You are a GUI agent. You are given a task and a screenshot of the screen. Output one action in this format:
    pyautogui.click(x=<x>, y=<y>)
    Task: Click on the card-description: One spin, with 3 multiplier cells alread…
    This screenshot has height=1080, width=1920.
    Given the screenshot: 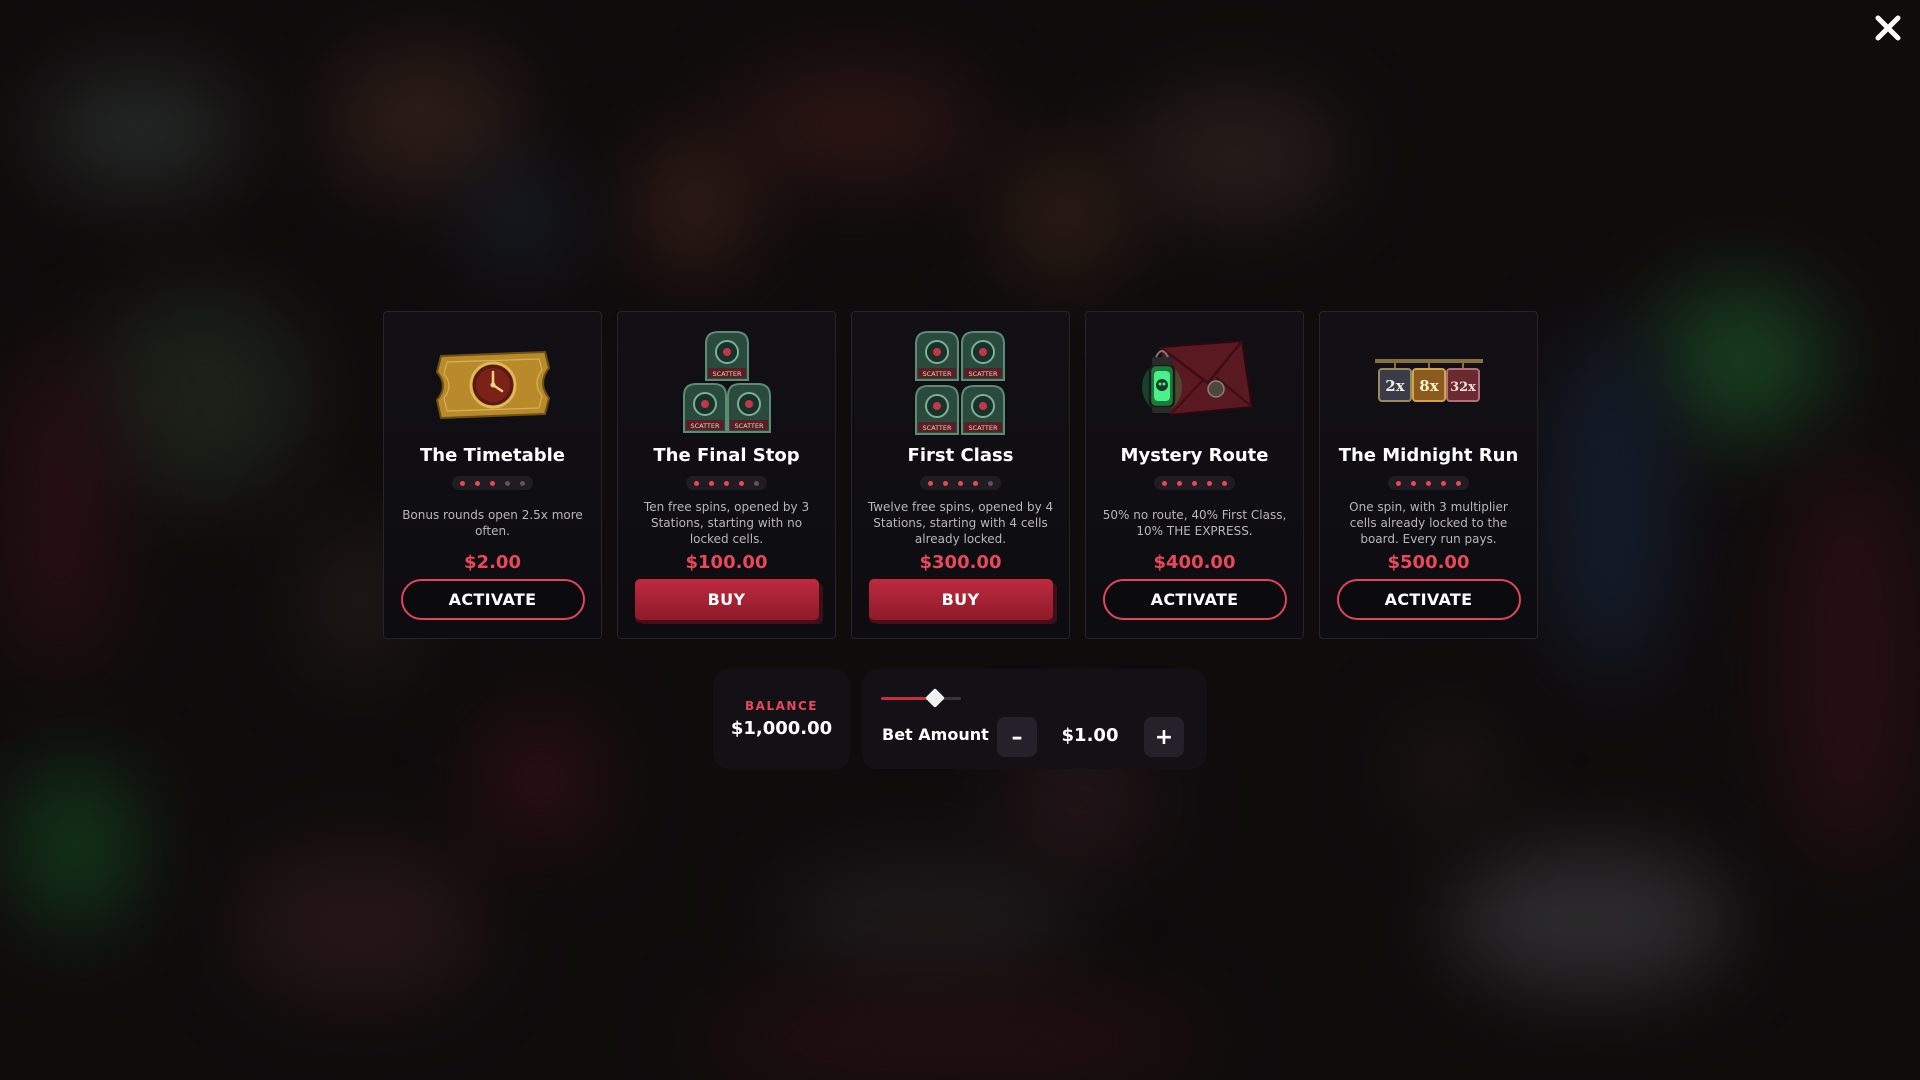 What is the action you would take?
    pyautogui.click(x=1428, y=523)
    